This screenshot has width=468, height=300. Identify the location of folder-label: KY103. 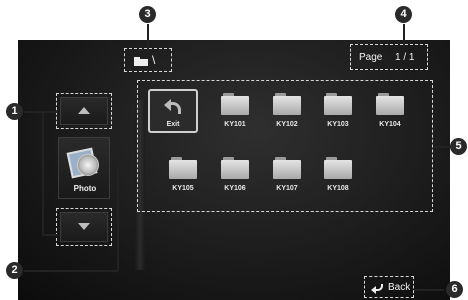
(338, 124).